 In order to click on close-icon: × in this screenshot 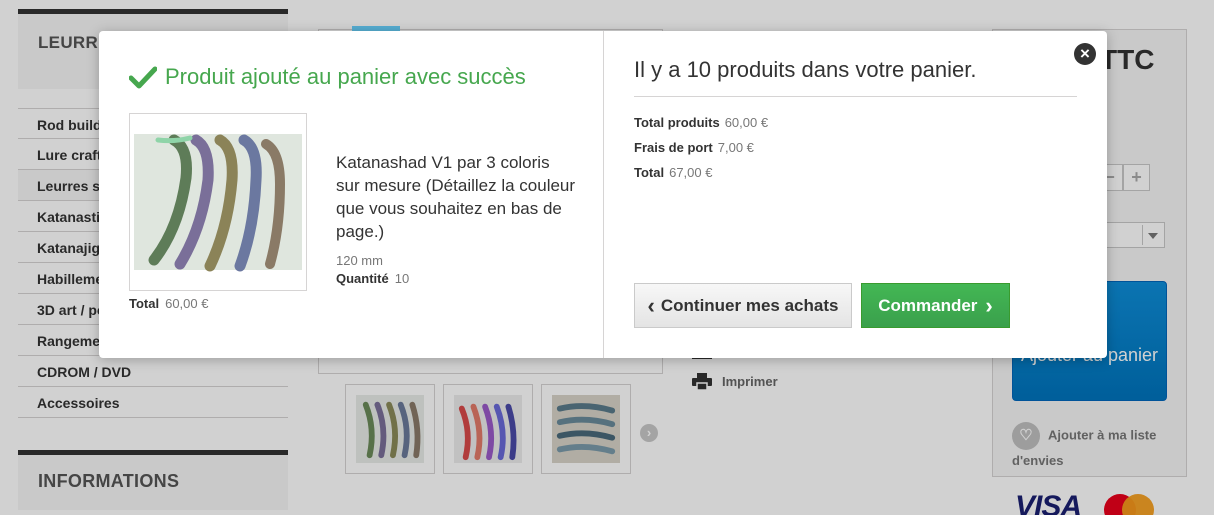, I will do `click(1085, 54)`.